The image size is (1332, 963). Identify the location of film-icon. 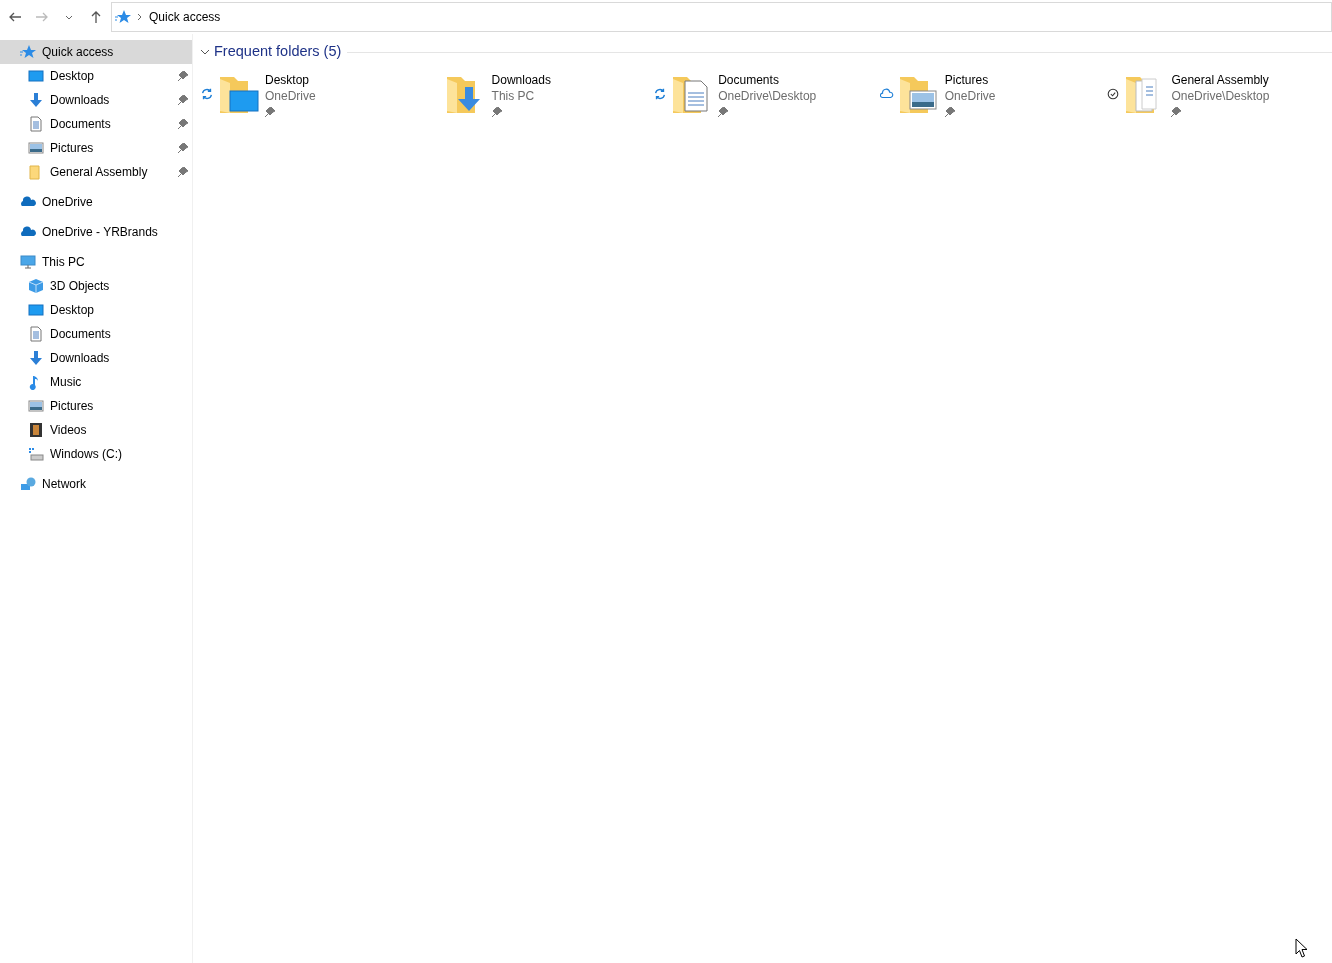
(36, 430).